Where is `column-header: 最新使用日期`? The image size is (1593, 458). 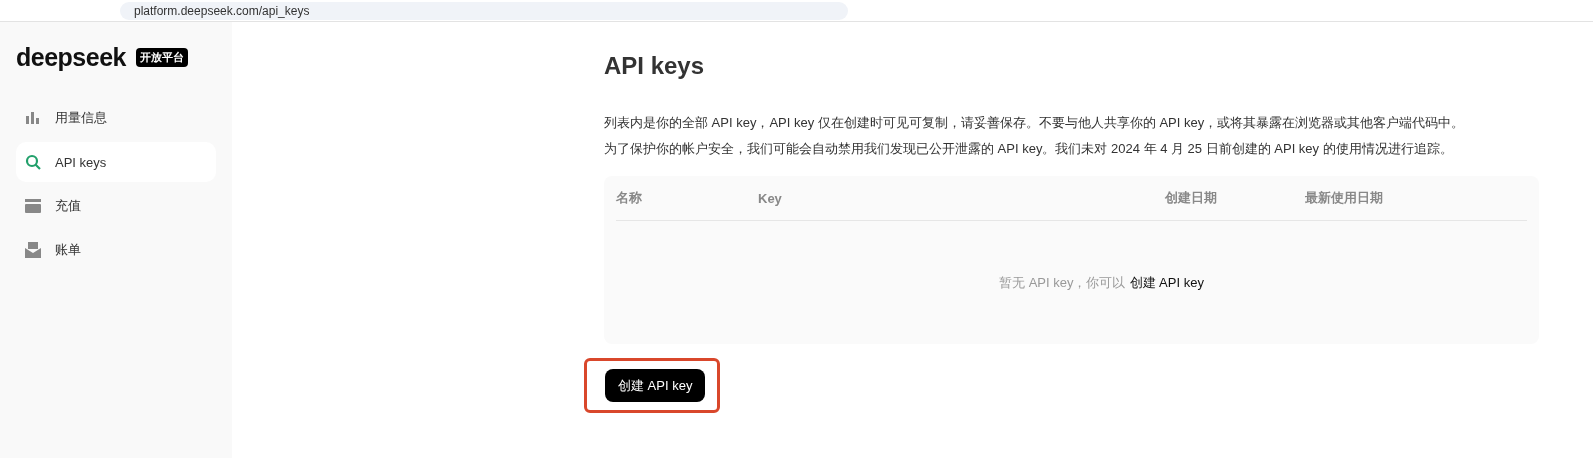
column-header: 最新使用日期 is located at coordinates (1344, 198).